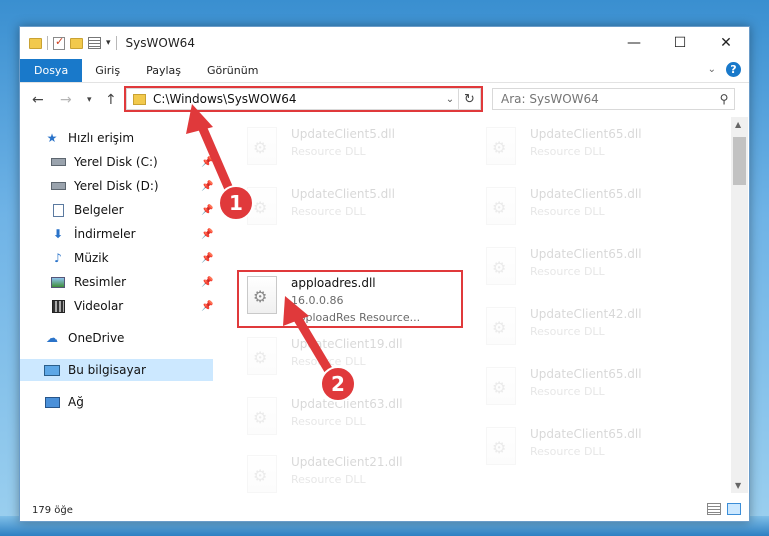 The image size is (769, 536). Describe the element at coordinates (347, 404) in the screenshot. I see `file-name: UpdateClient63.dll` at that location.